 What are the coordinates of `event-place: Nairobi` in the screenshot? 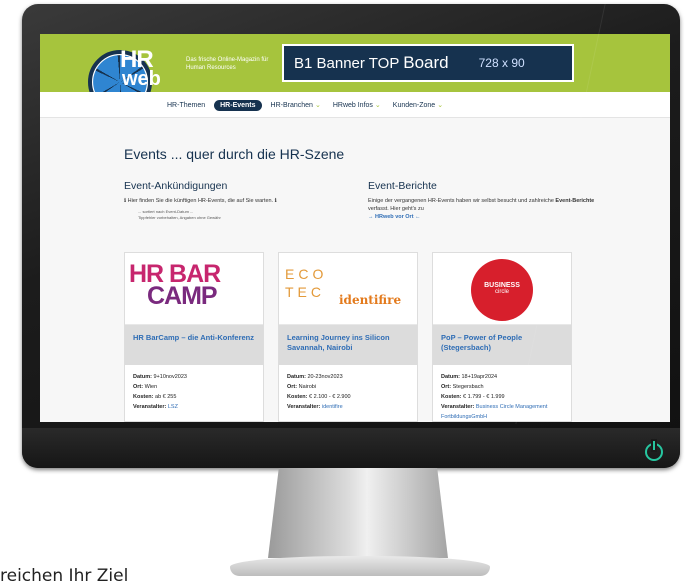 It's located at (307, 387).